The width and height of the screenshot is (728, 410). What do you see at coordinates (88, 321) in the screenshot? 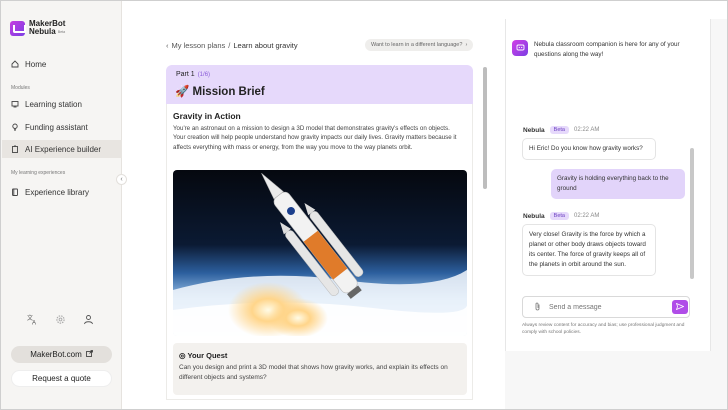
I see `user-icon` at bounding box center [88, 321].